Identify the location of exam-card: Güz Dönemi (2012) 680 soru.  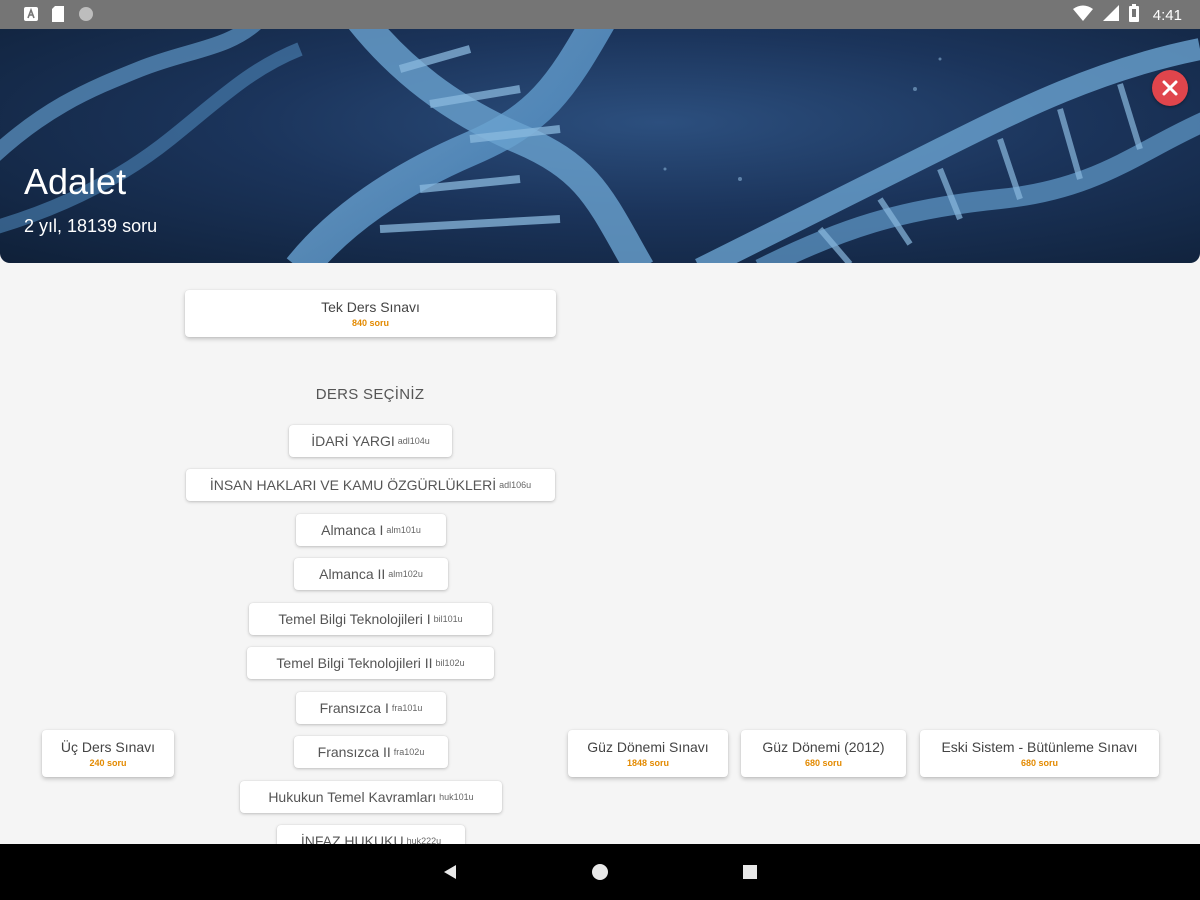
(823, 753).